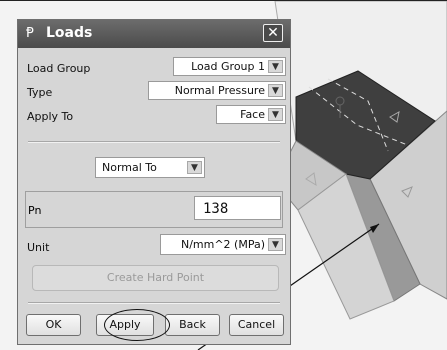 The image size is (447, 350). Describe the element at coordinates (30, 33) in the screenshot. I see `loads-icon: Ᵽ` at that location.